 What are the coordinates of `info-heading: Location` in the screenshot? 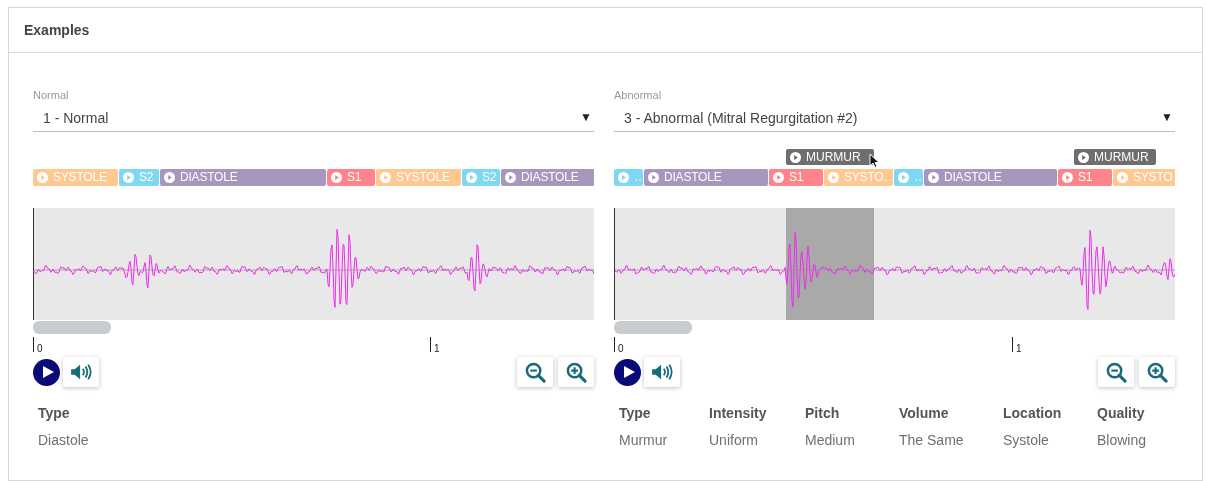 It's located at (1032, 413).